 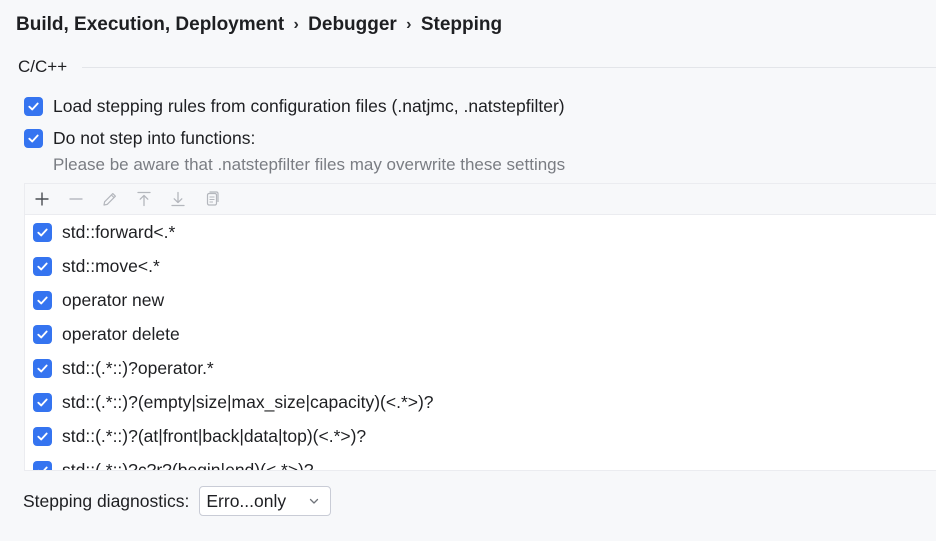 I want to click on breadcrumb-item-debugger: Debugger, so click(x=352, y=25).